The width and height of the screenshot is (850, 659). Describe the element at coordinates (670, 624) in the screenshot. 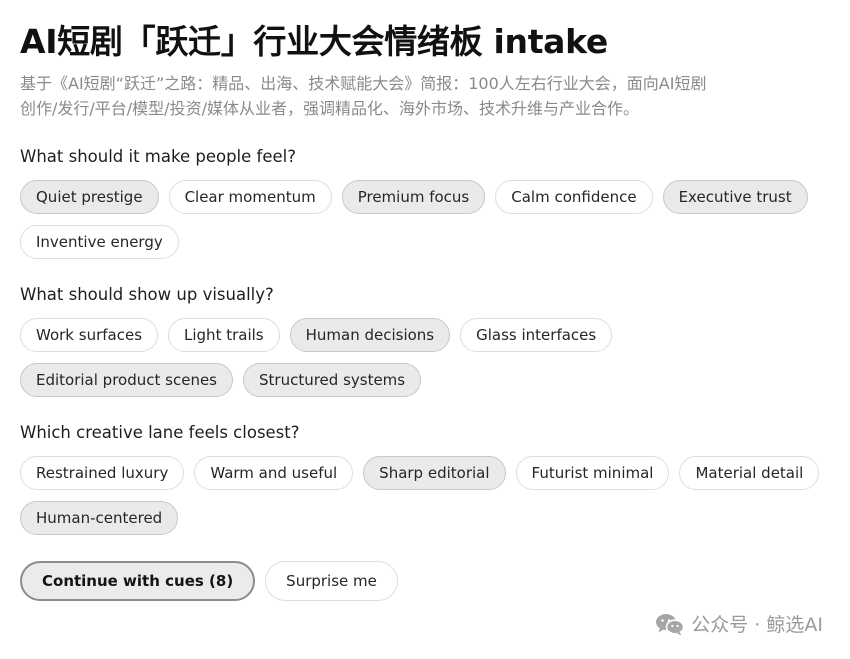

I see `wechat-icon` at that location.